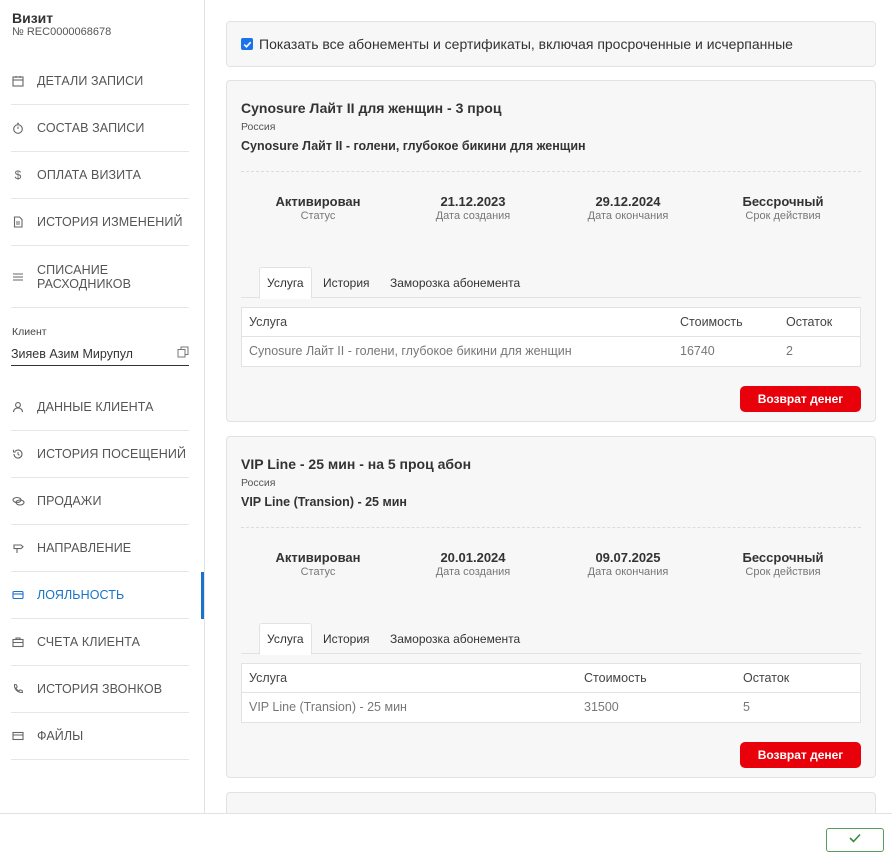 This screenshot has width=892, height=864. What do you see at coordinates (18, 642) in the screenshot?
I see `briefcase-icon` at bounding box center [18, 642].